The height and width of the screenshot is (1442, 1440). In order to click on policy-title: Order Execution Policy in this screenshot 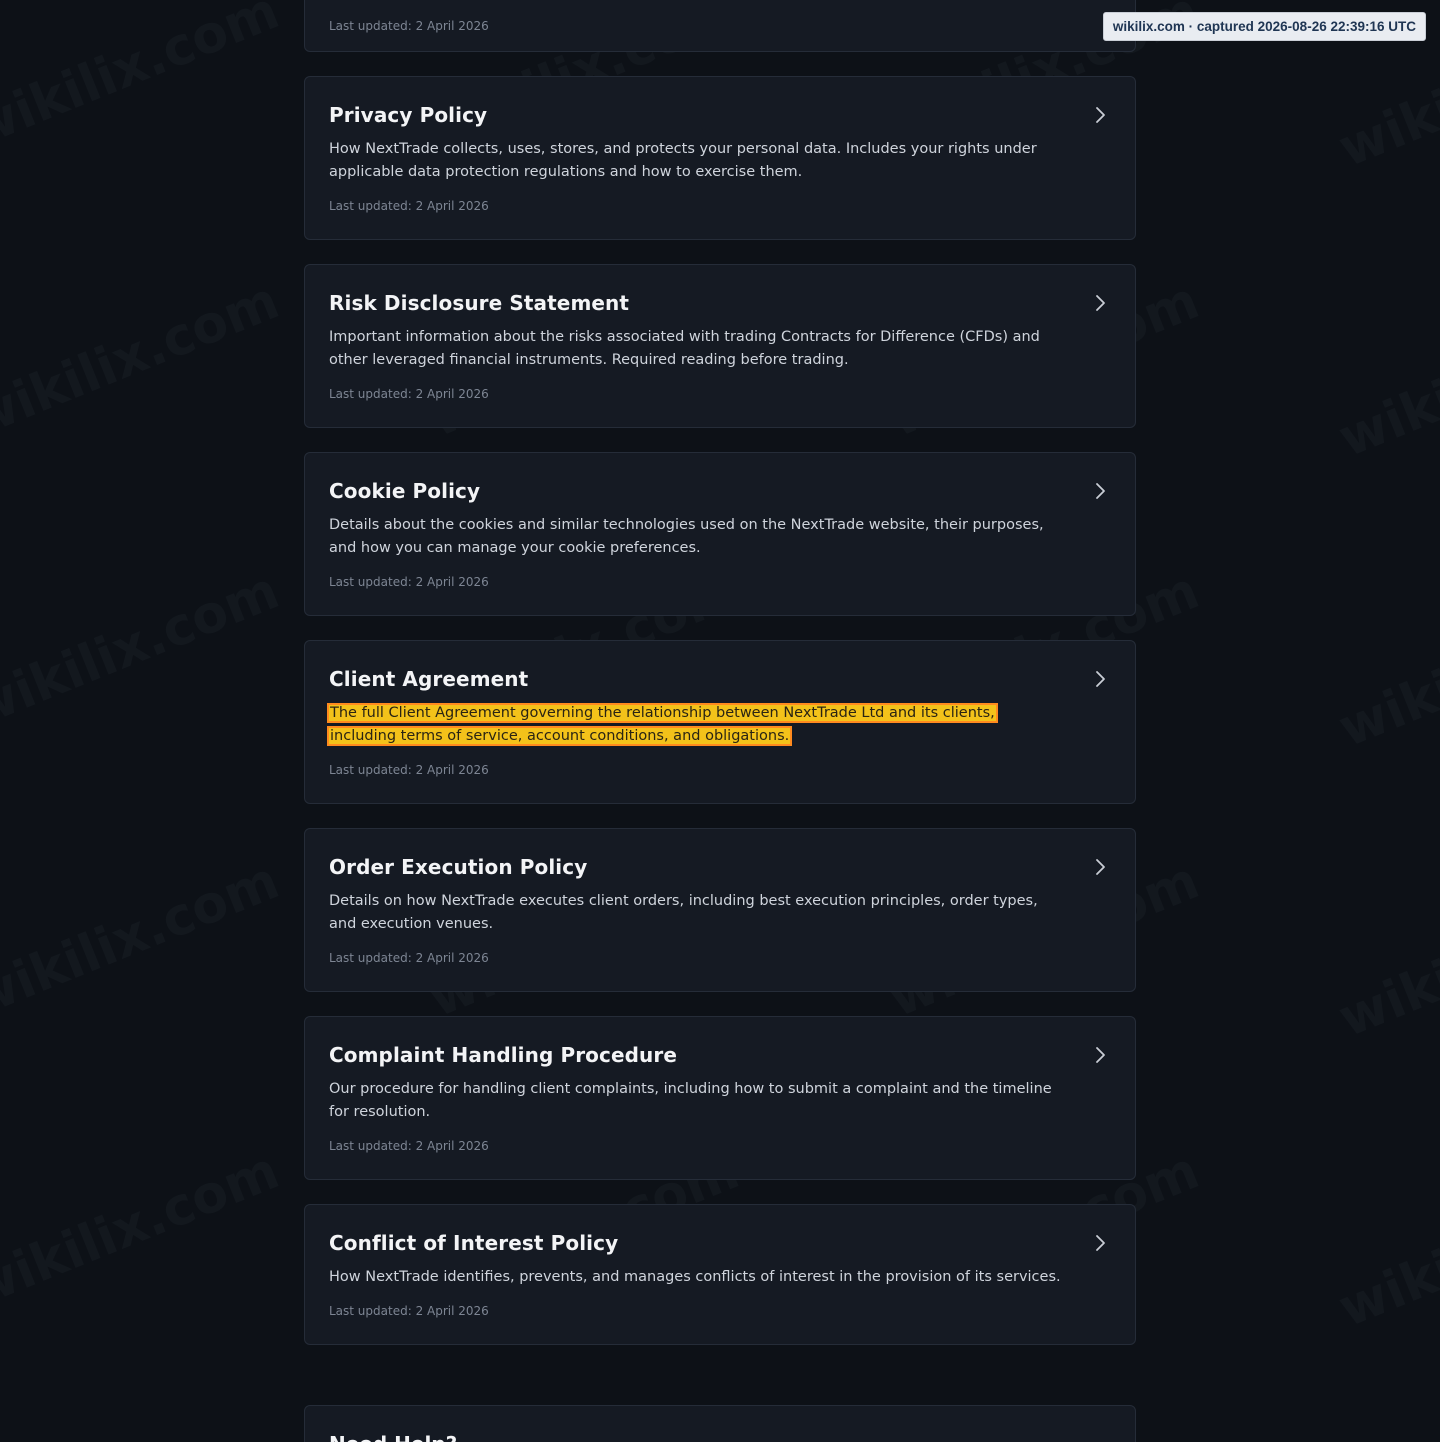, I will do `click(458, 867)`.